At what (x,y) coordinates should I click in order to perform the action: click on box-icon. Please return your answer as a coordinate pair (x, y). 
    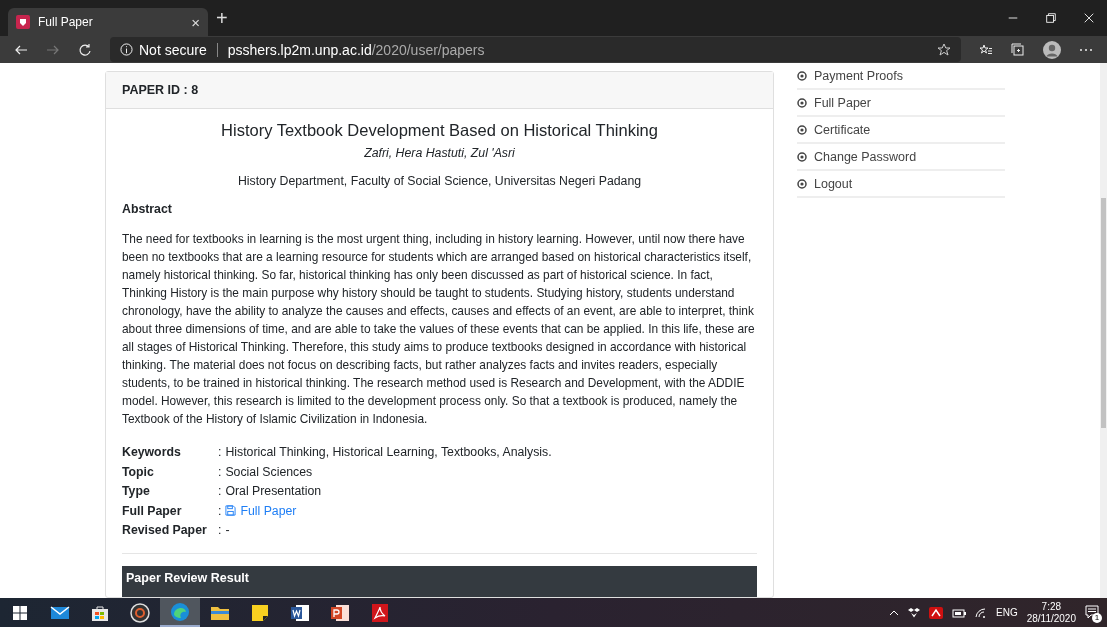
    Looking at the image, I should click on (914, 612).